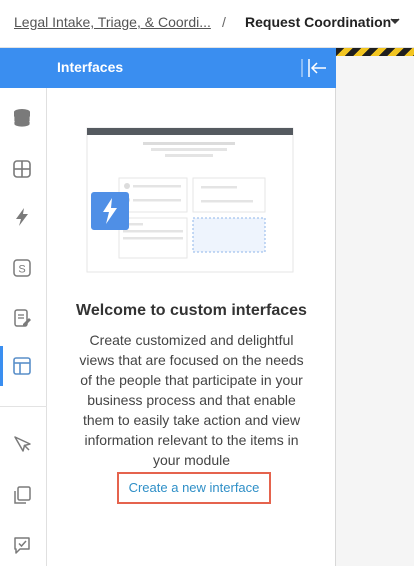 Image resolution: width=414 pixels, height=566 pixels. I want to click on pin-cursor-icon, so click(22, 444).